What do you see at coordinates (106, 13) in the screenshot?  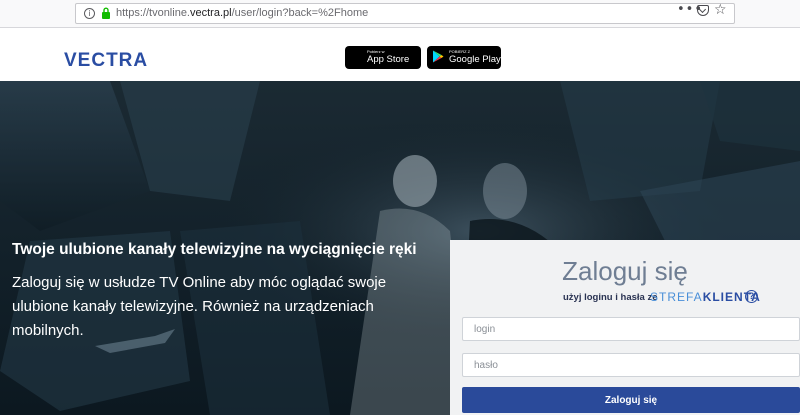 I see `lock-icon` at bounding box center [106, 13].